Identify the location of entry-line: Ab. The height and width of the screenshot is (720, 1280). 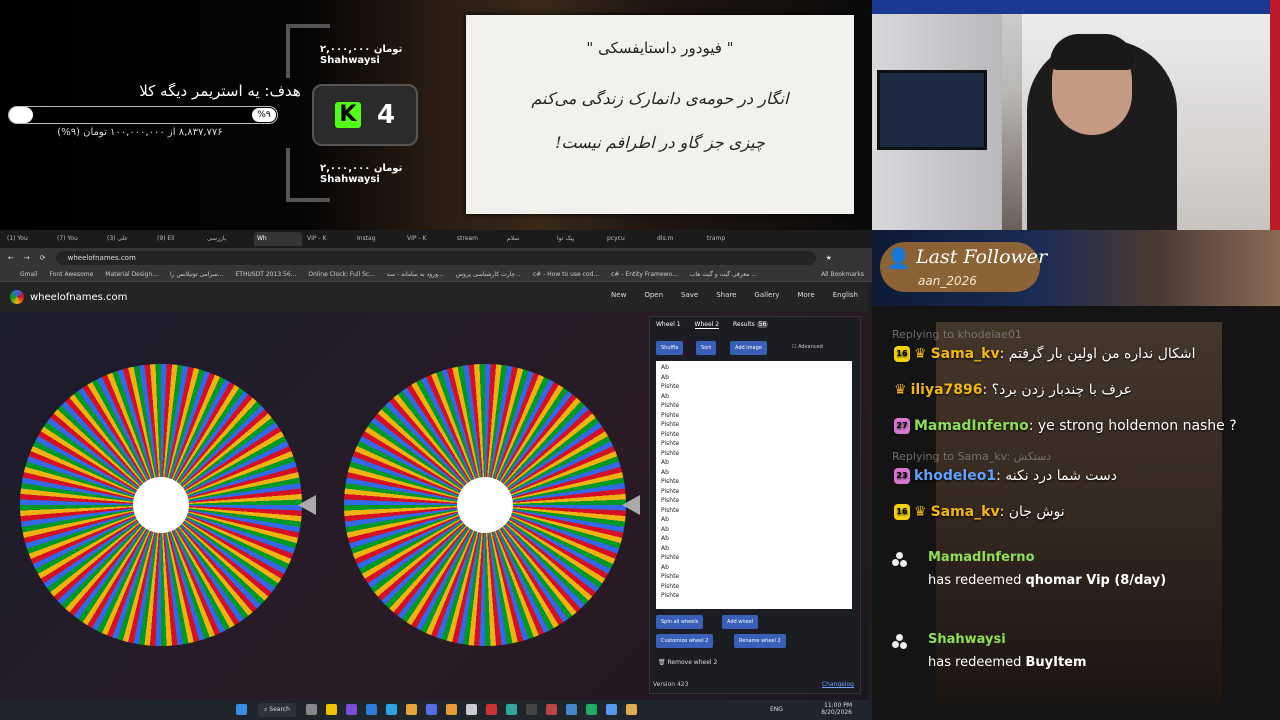
(665, 396).